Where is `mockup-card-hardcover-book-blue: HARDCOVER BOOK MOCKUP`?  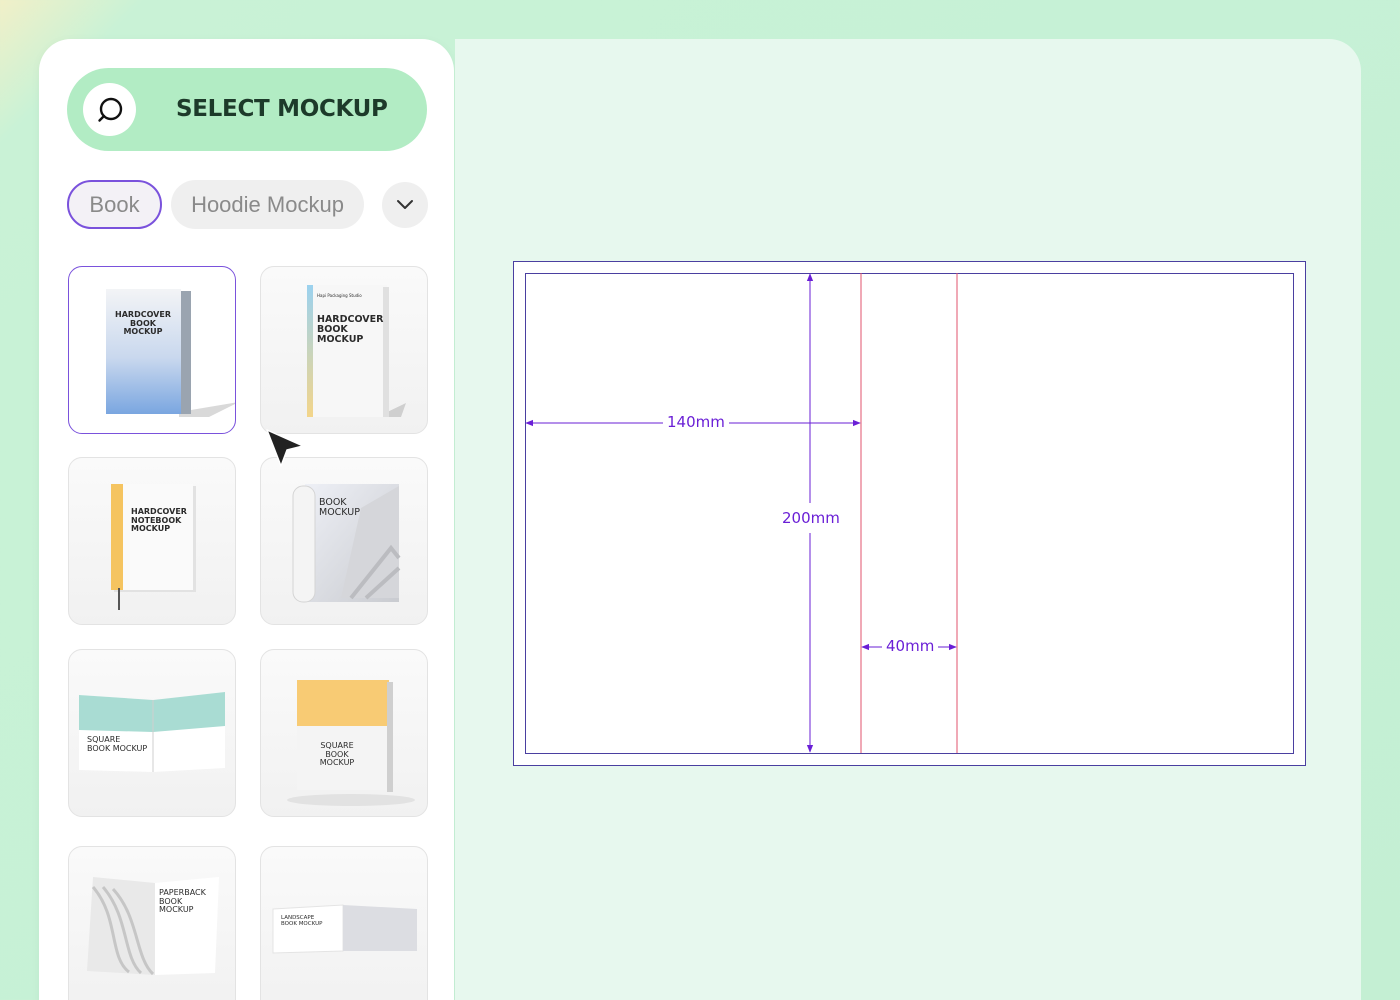 mockup-card-hardcover-book-blue: HARDCOVER BOOK MOCKUP is located at coordinates (152, 350).